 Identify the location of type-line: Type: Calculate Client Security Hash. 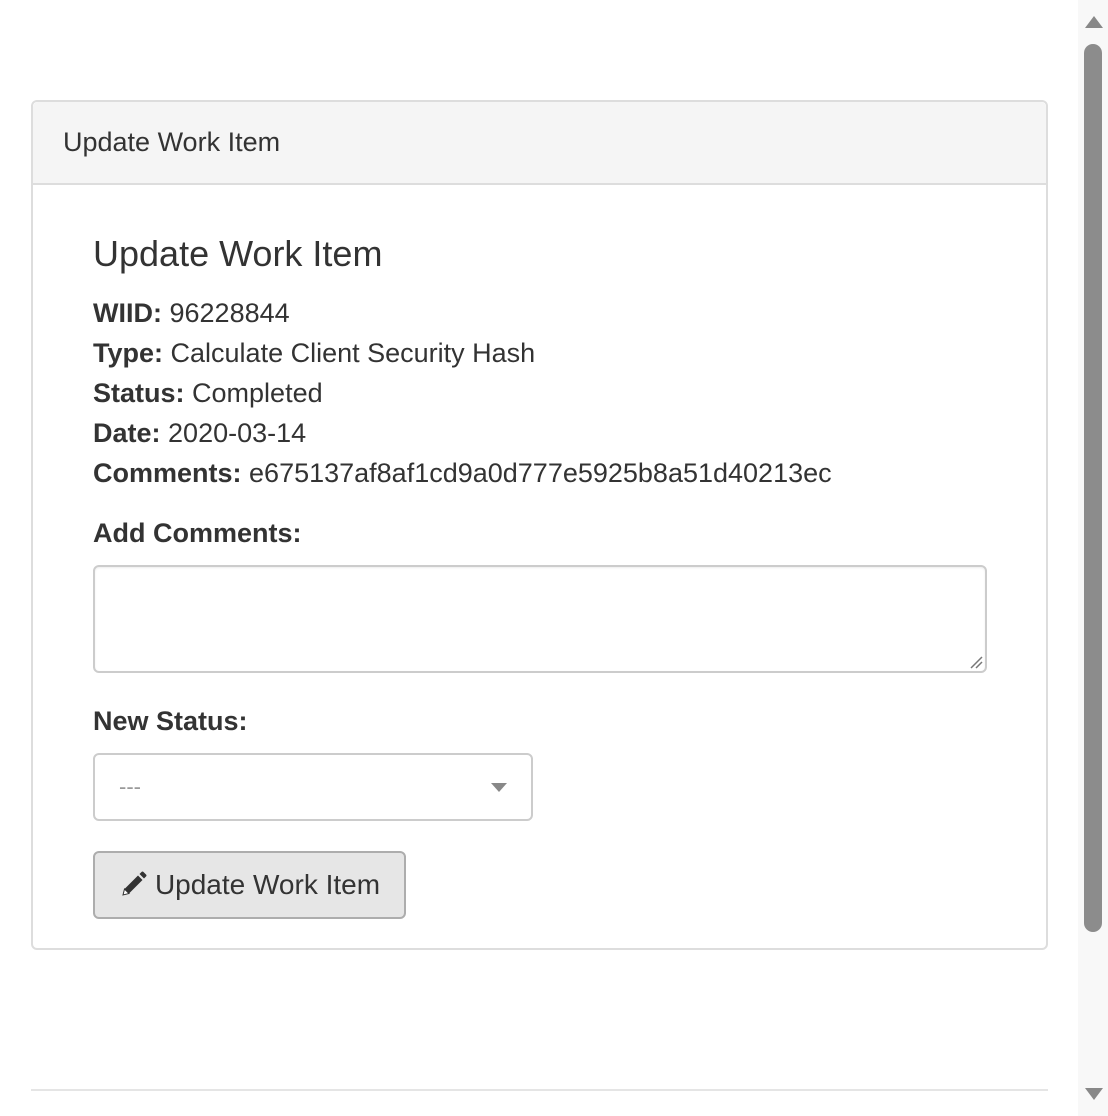
(314, 353).